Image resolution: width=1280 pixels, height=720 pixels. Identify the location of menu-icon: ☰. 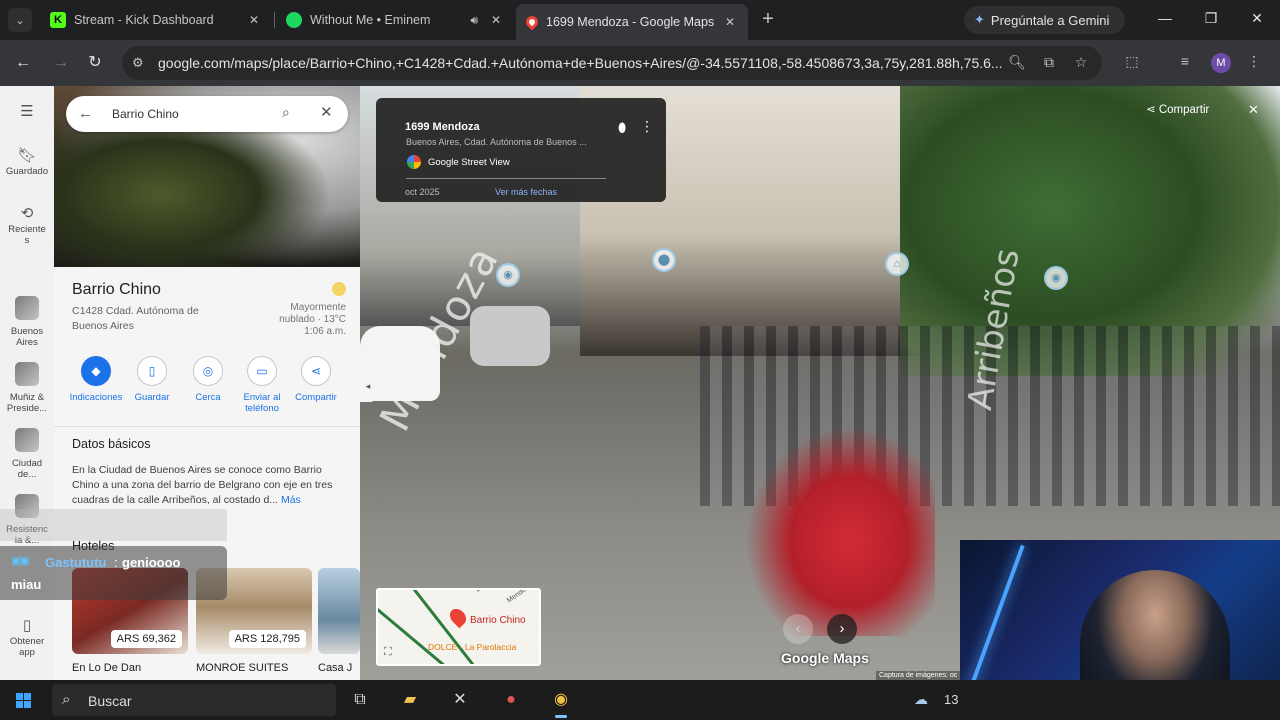
(27, 113).